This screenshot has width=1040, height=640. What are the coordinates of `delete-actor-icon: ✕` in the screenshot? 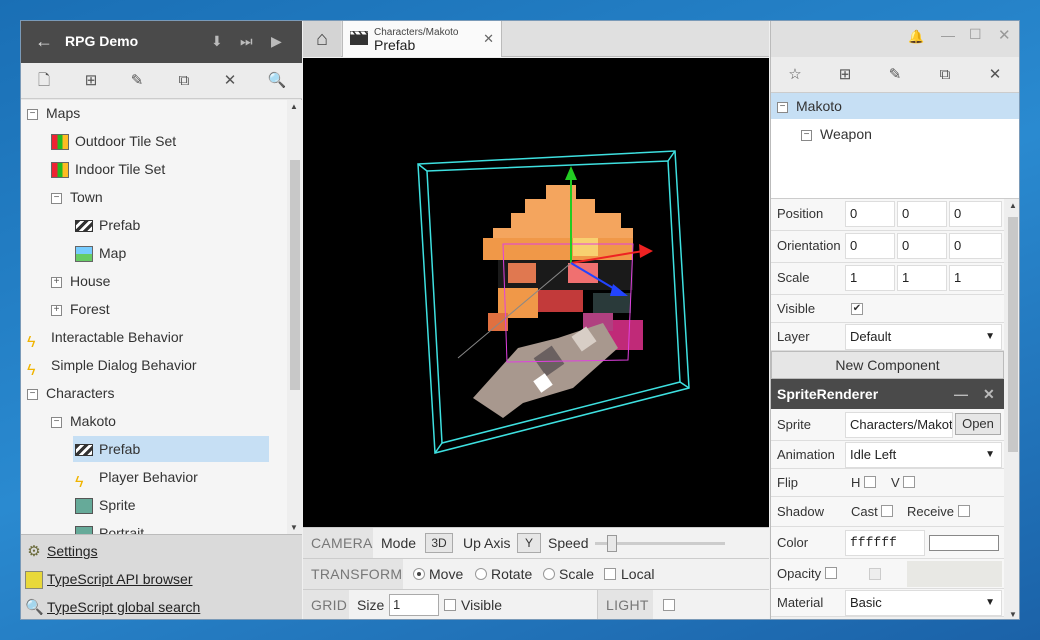 It's located at (995, 75).